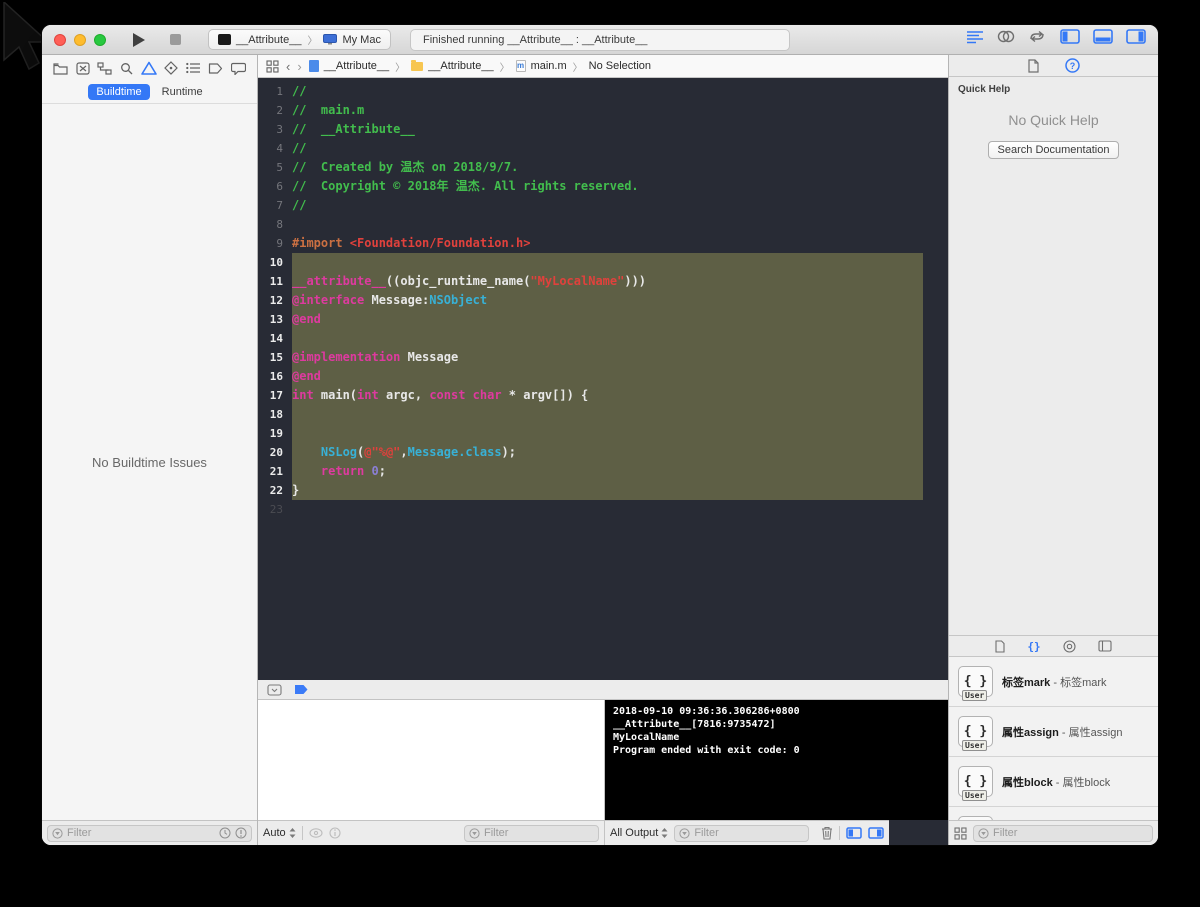  What do you see at coordinates (549, 66) in the screenshot?
I see `breadcrumb-file: main.m` at bounding box center [549, 66].